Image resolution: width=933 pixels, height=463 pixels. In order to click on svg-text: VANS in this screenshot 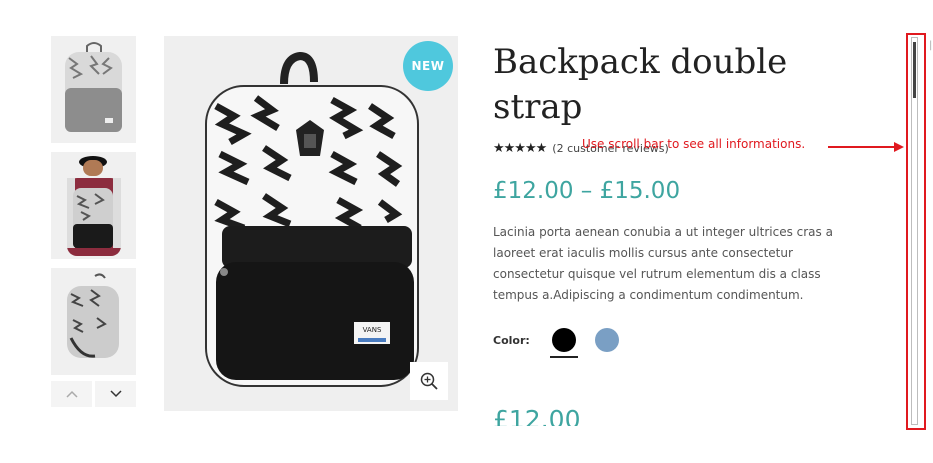, I will do `click(372, 330)`.